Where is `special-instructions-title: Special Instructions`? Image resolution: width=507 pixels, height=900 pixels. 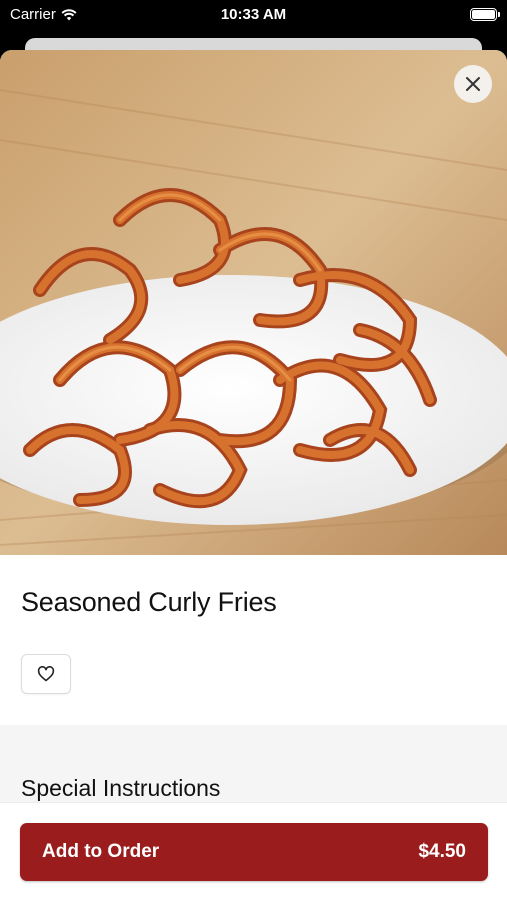 special-instructions-title: Special Instructions is located at coordinates (121, 788).